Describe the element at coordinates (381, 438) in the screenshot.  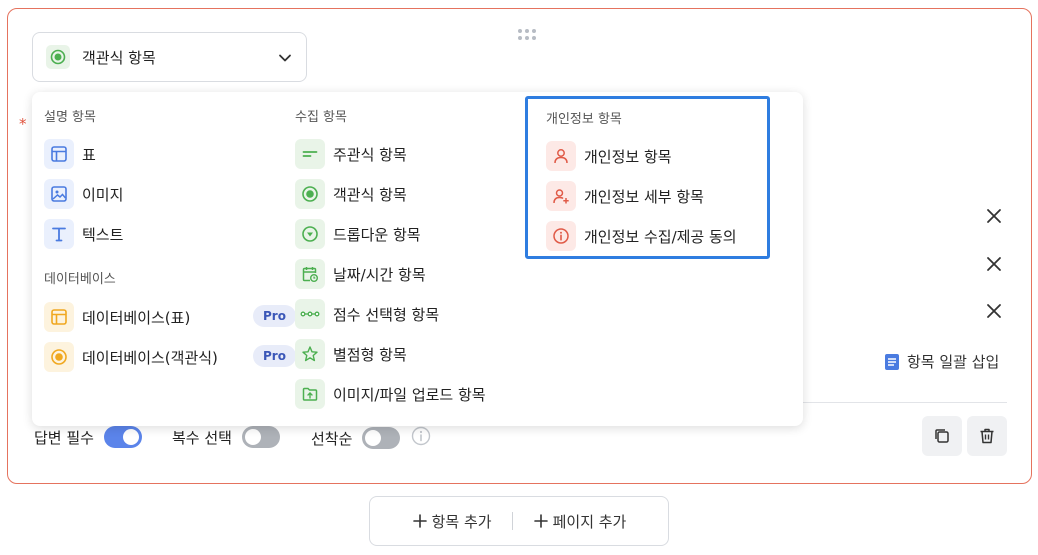
I see `first-come-toggle` at that location.